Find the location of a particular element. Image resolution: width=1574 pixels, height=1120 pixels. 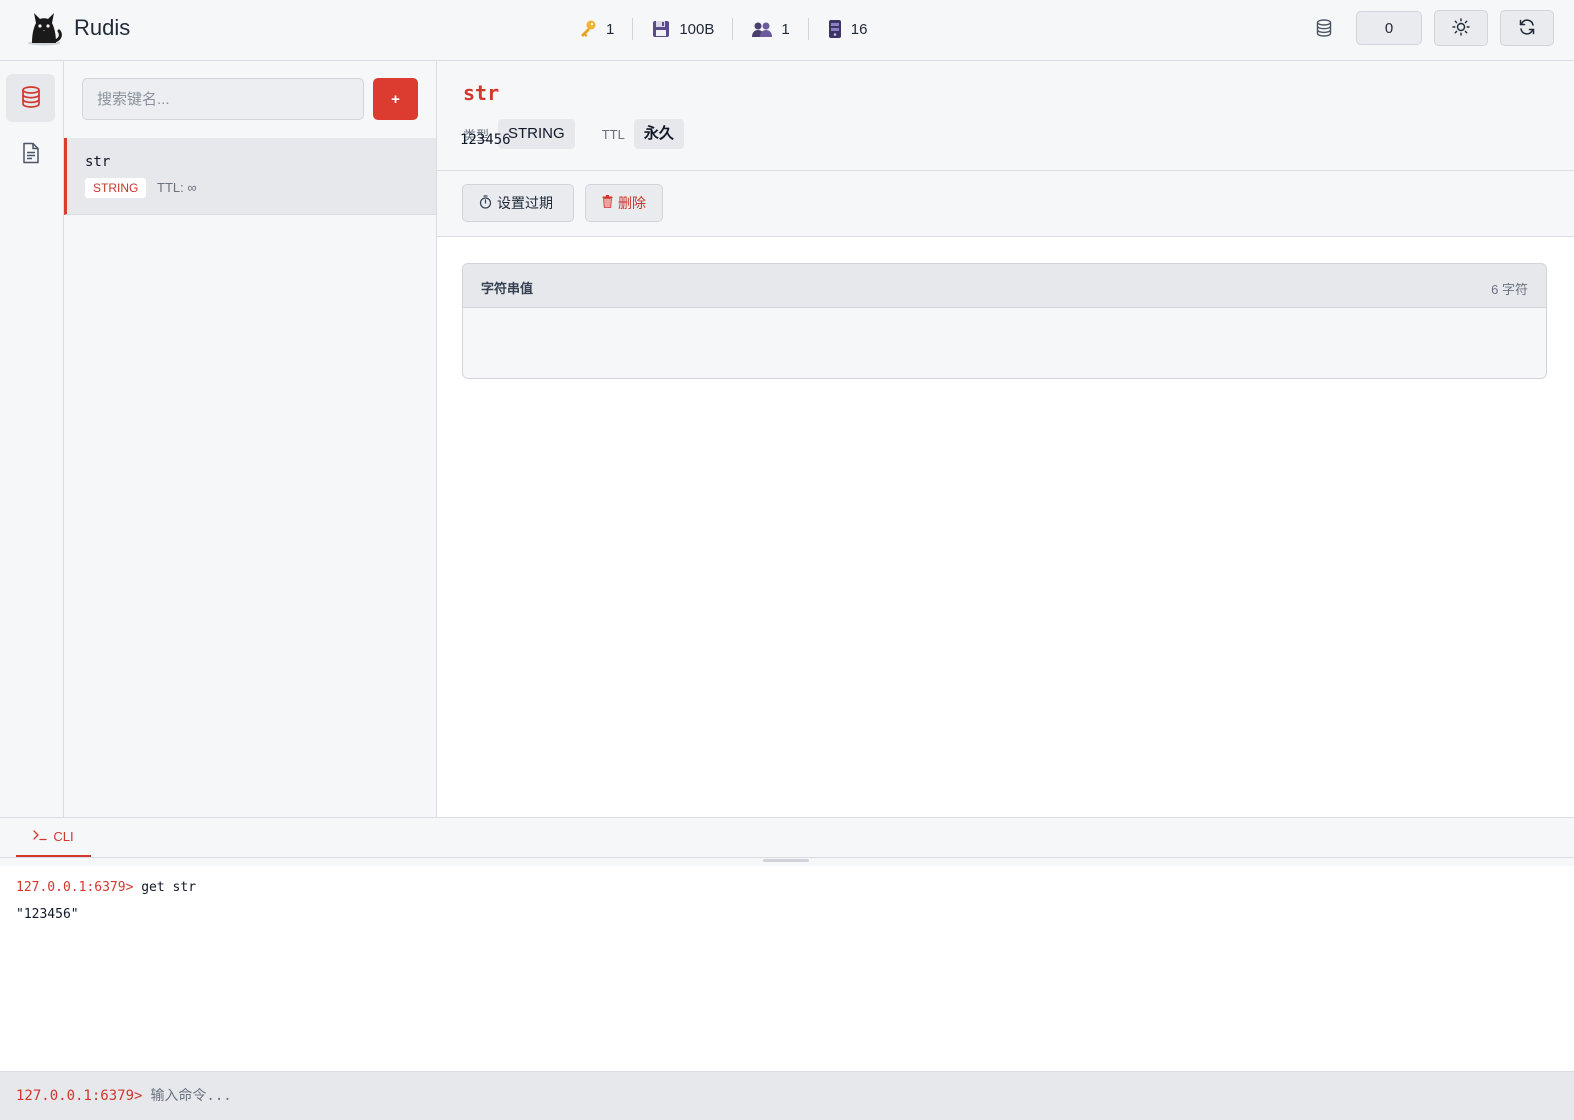

resize-handle is located at coordinates (786, 860).